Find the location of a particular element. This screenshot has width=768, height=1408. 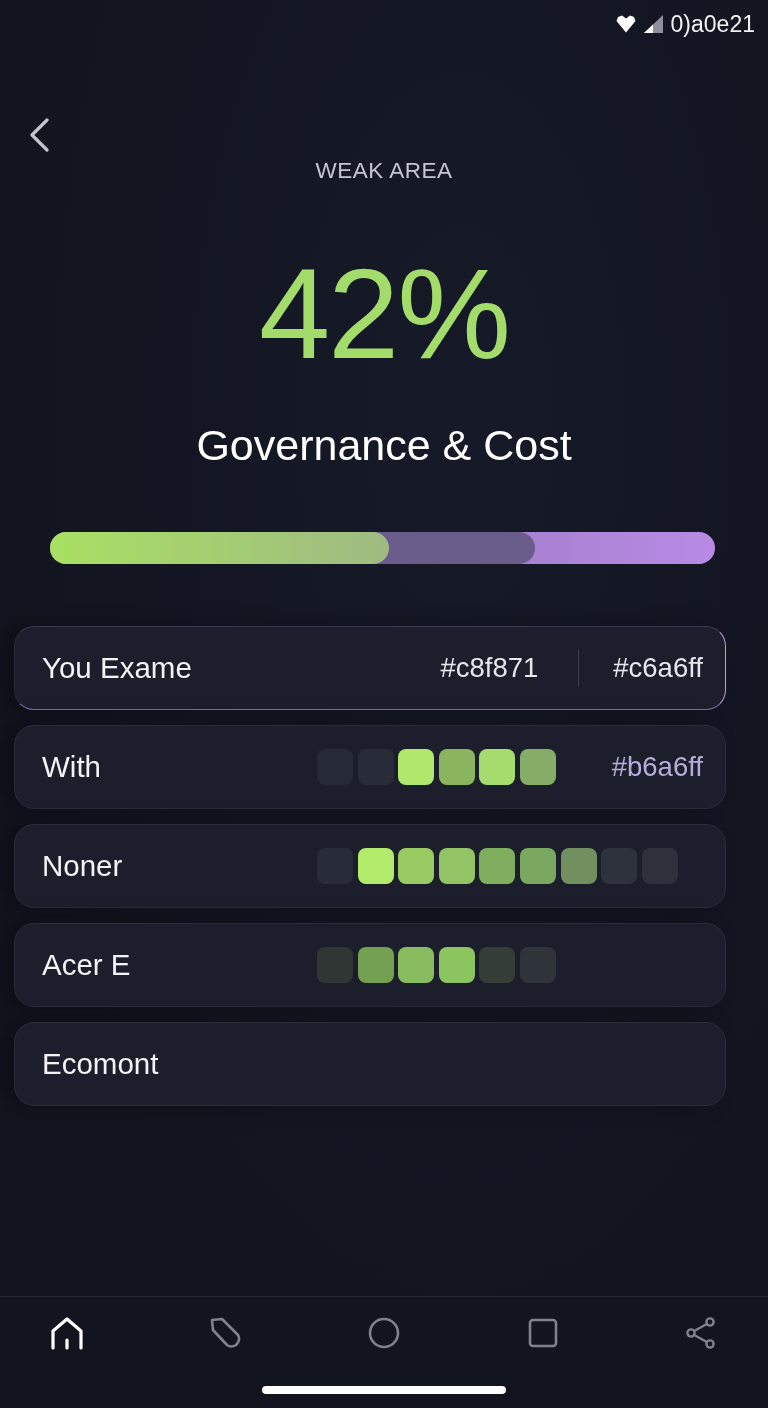

row-label: Ecomont is located at coordinates (101, 1063).